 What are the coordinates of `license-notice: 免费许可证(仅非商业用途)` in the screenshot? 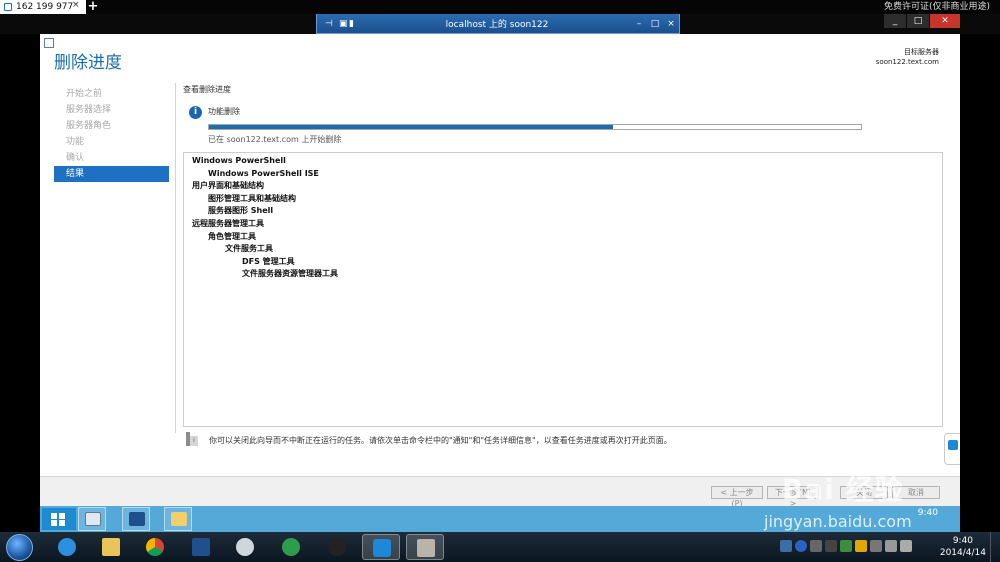 It's located at (936, 7).